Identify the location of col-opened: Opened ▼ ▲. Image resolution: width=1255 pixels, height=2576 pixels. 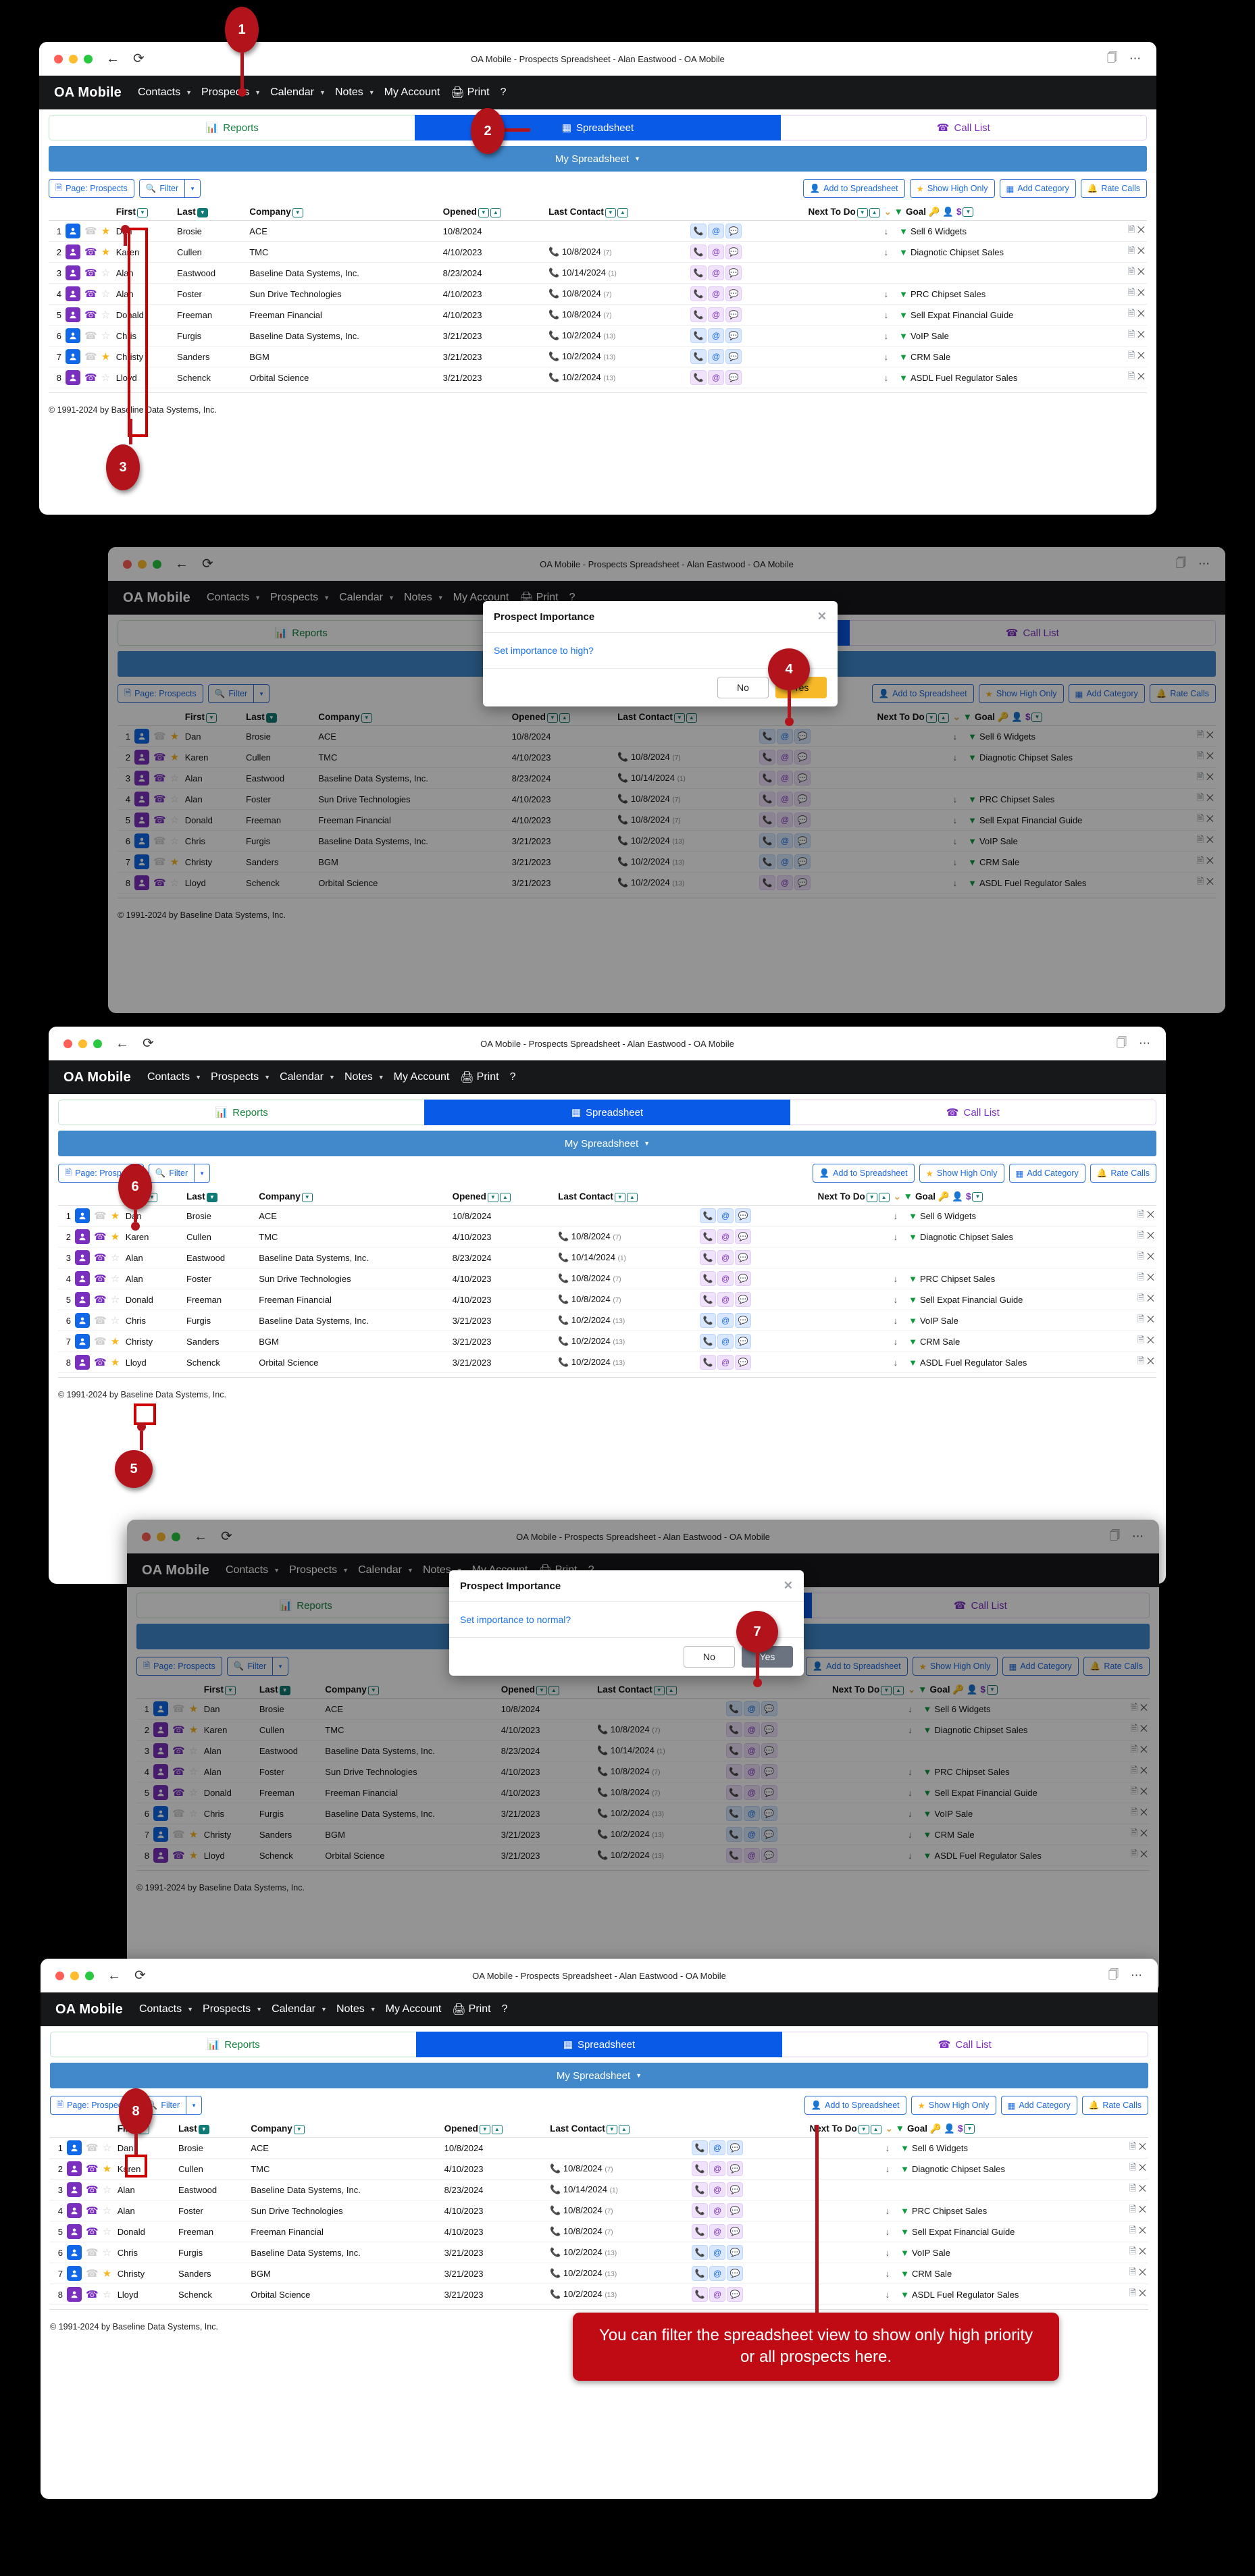
(546, 1690).